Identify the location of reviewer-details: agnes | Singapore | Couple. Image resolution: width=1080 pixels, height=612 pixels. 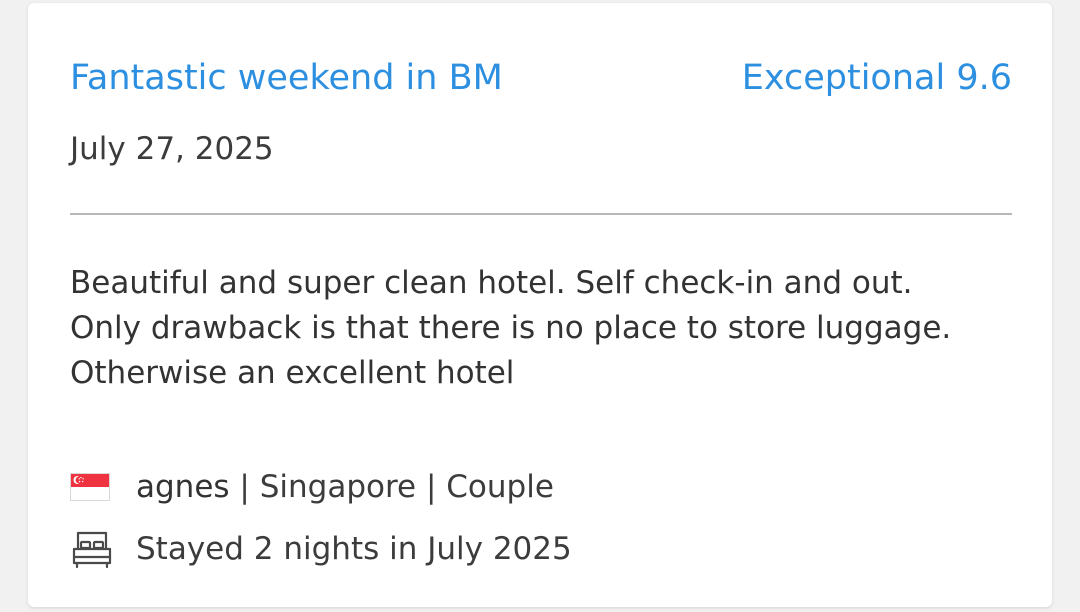
(345, 487).